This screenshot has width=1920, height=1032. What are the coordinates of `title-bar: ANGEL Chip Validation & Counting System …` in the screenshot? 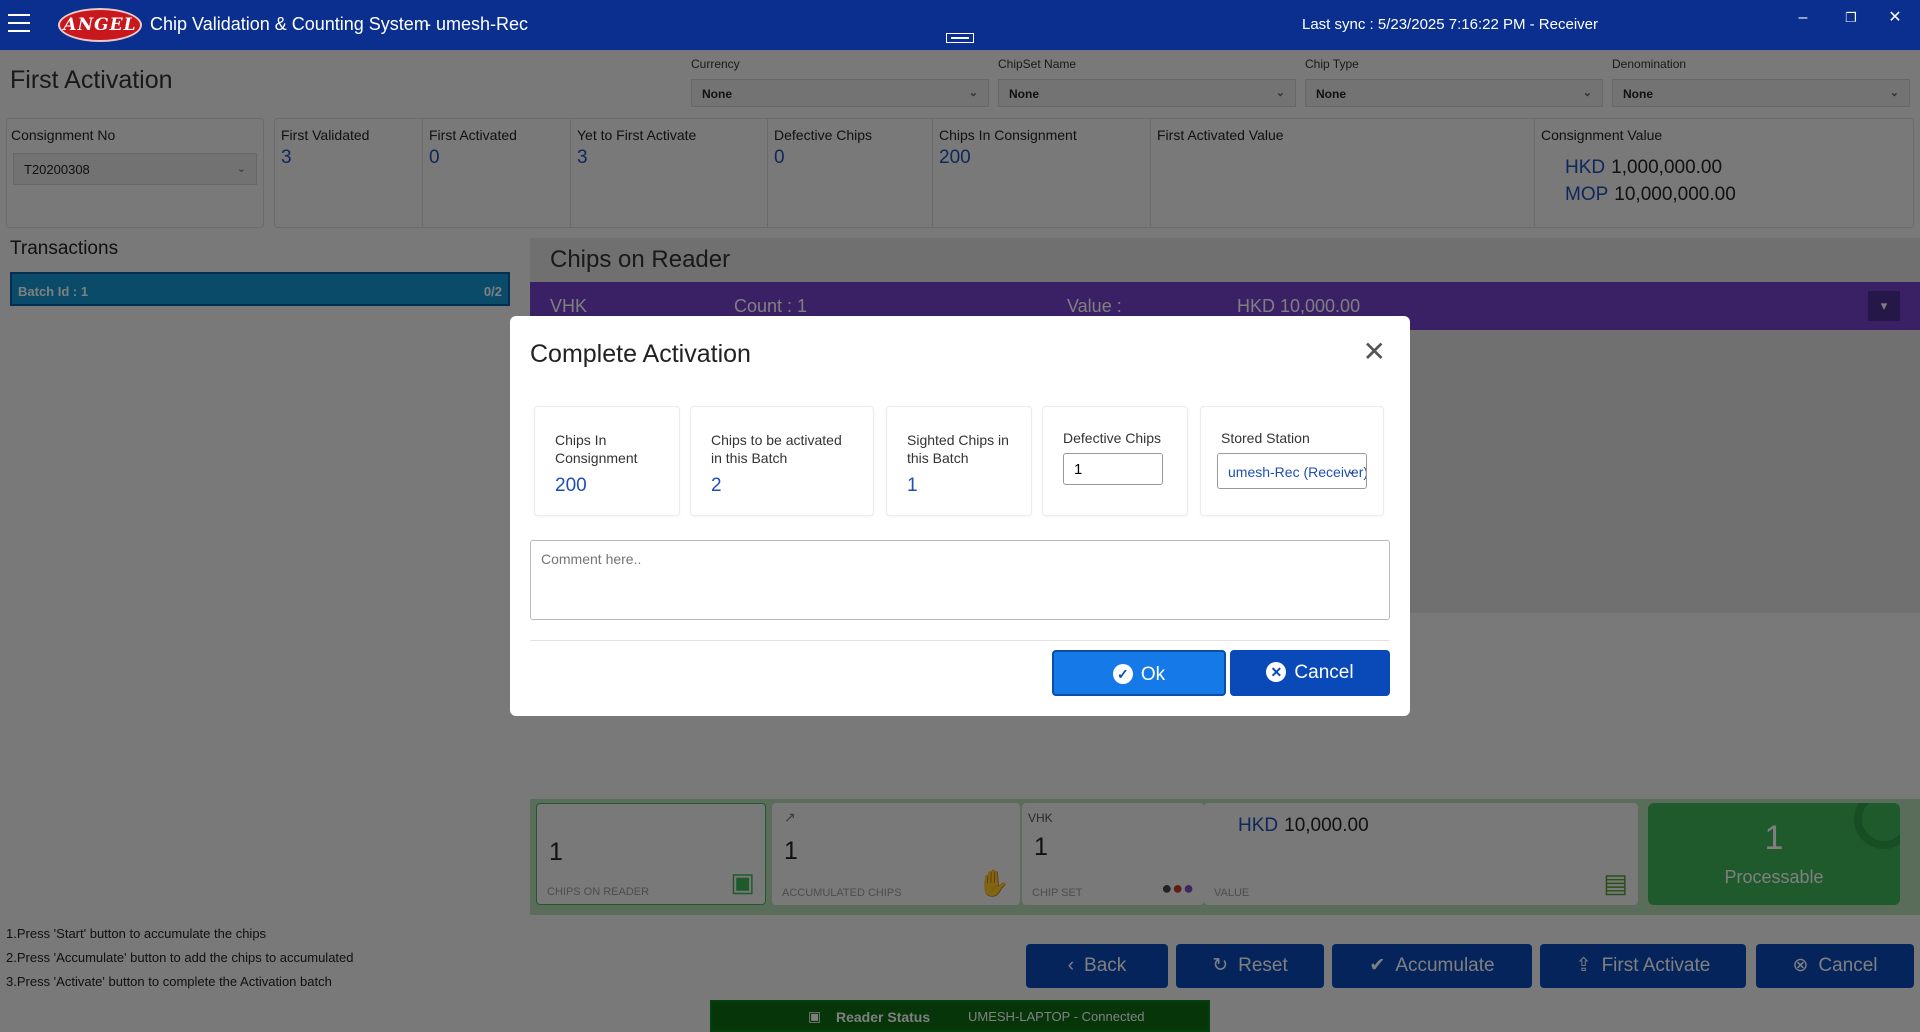 It's located at (960, 25).